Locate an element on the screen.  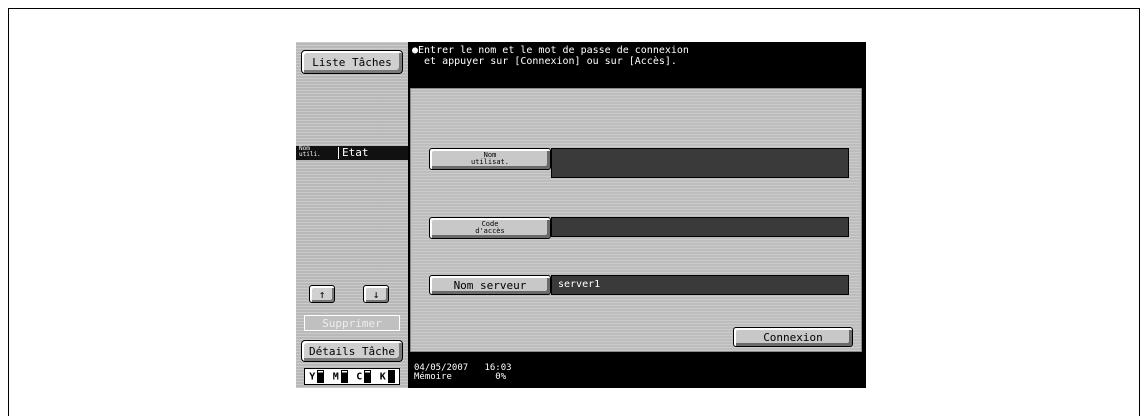
col-etat: Etat is located at coordinates (355, 152).